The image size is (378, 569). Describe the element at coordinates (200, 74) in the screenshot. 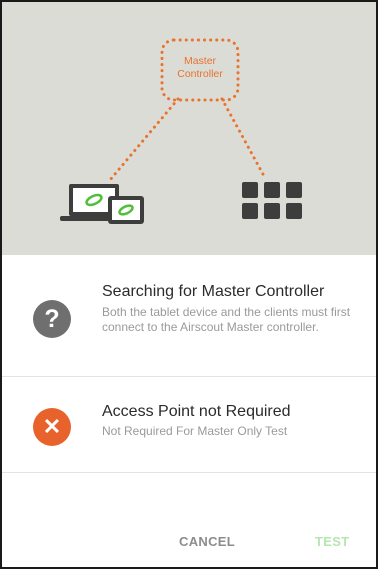

I see `master-controller-label-line2: Controller` at that location.